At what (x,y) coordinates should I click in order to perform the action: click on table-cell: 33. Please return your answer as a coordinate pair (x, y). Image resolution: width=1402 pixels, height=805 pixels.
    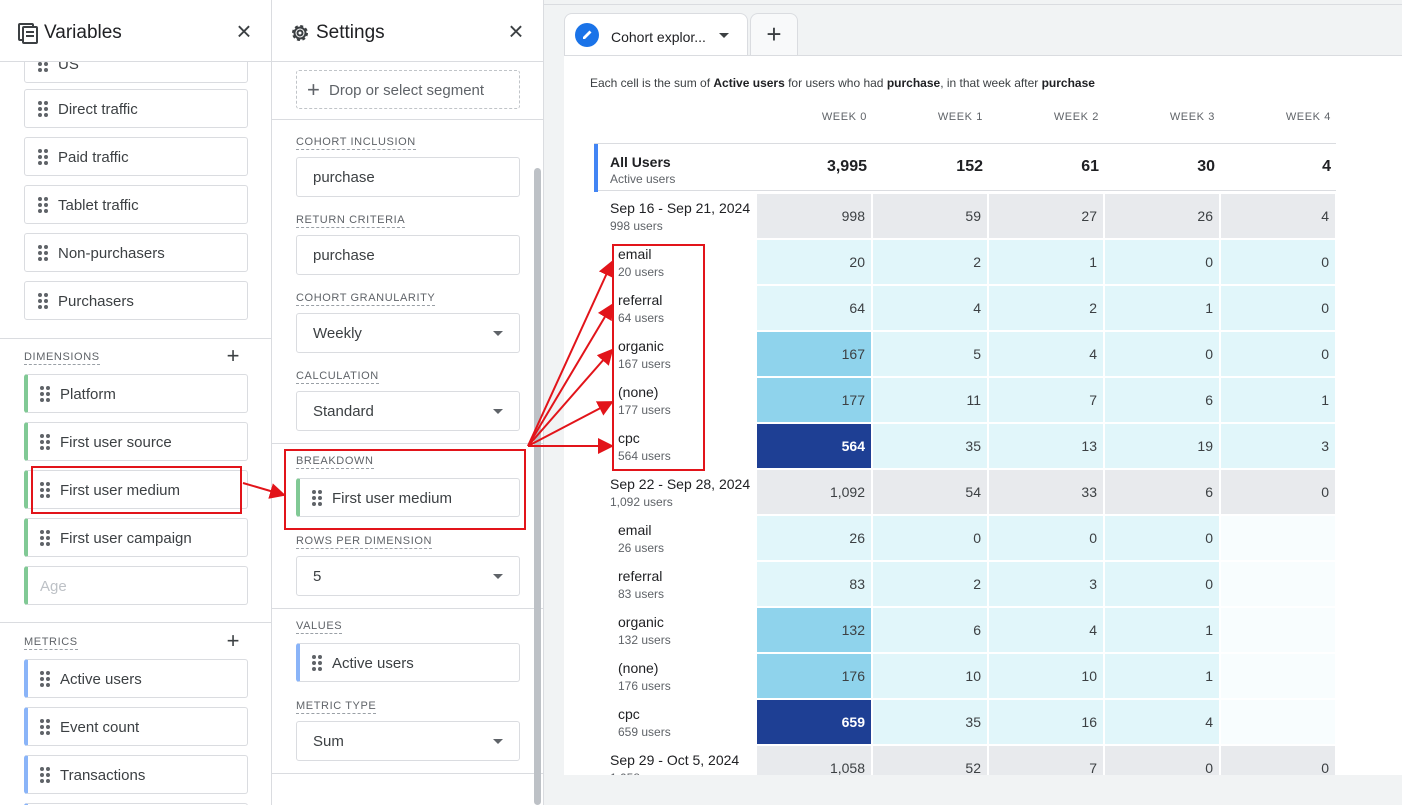
    Looking at the image, I should click on (1046, 492).